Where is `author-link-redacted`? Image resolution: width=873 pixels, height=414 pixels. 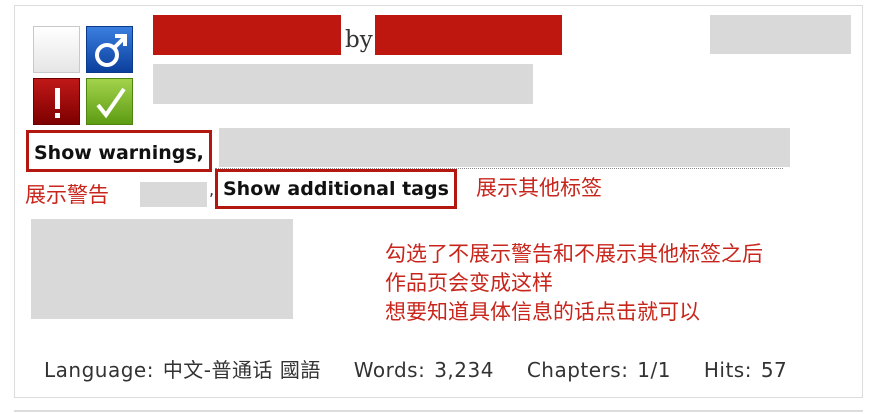
author-link-redacted is located at coordinates (468, 35).